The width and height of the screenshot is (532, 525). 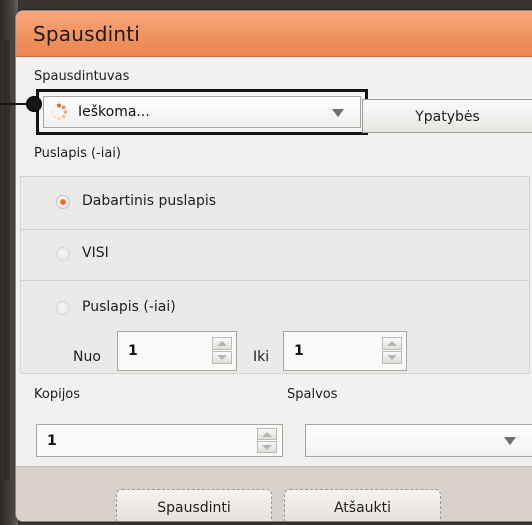 I want to click on to-page-increment-button, so click(x=392, y=343).